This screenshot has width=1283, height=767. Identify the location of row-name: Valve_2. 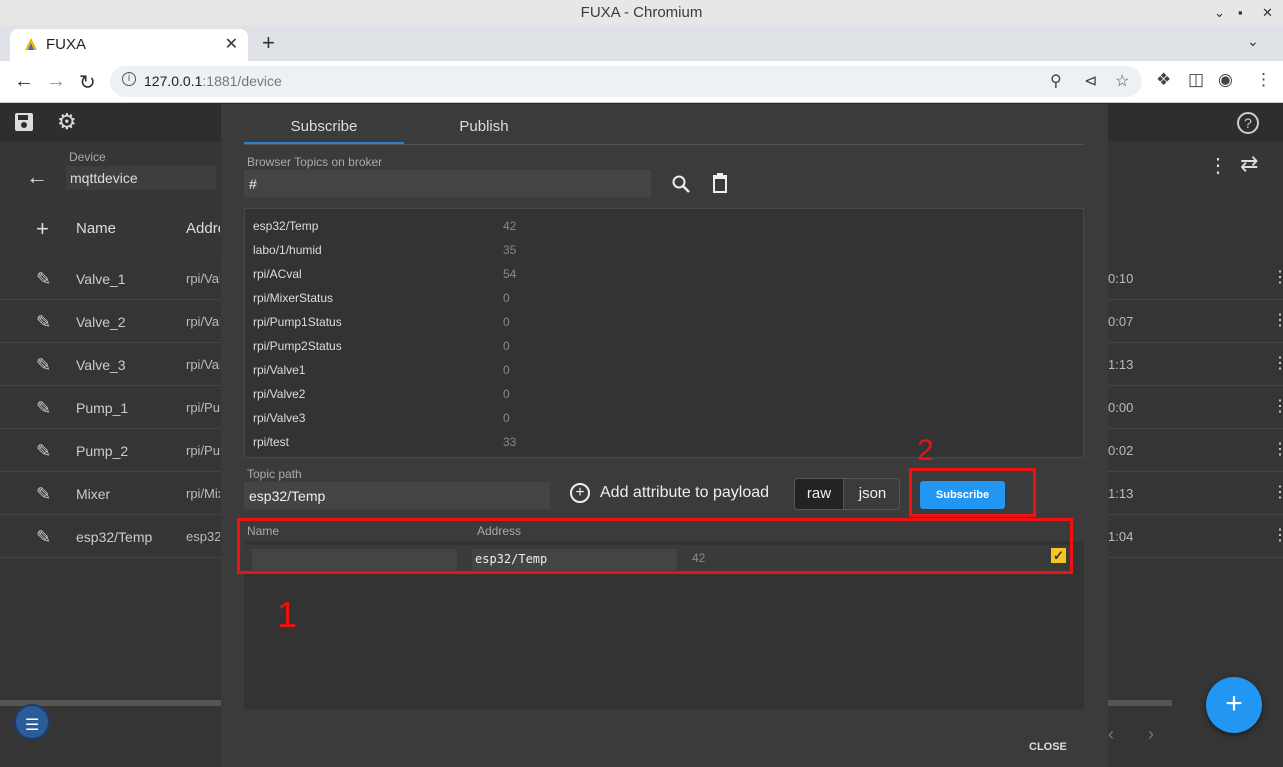
(101, 322).